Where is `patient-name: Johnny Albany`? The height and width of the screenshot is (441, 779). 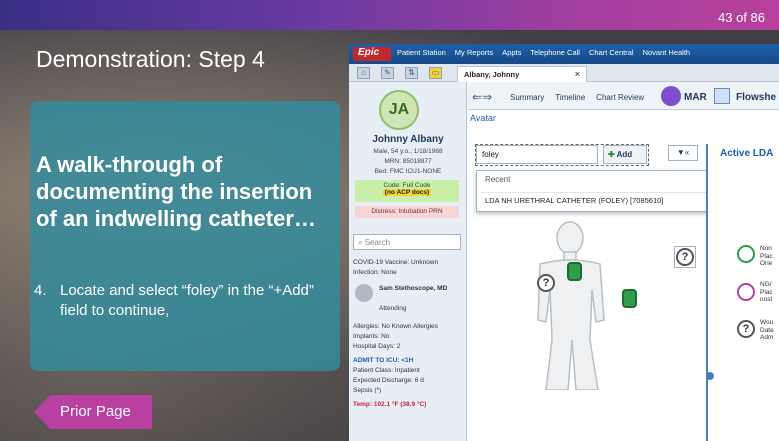
patient-name: Johnny Albany is located at coordinates (408, 139).